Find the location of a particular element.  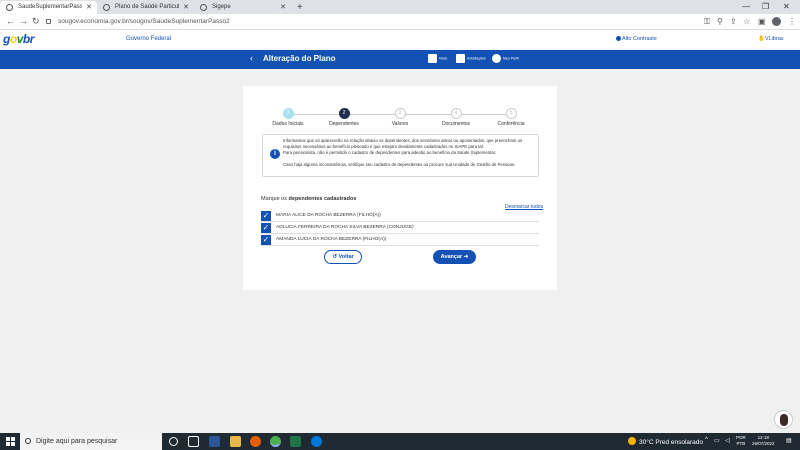

high-contrast-toggle: Alto Contraste is located at coordinates (636, 39).